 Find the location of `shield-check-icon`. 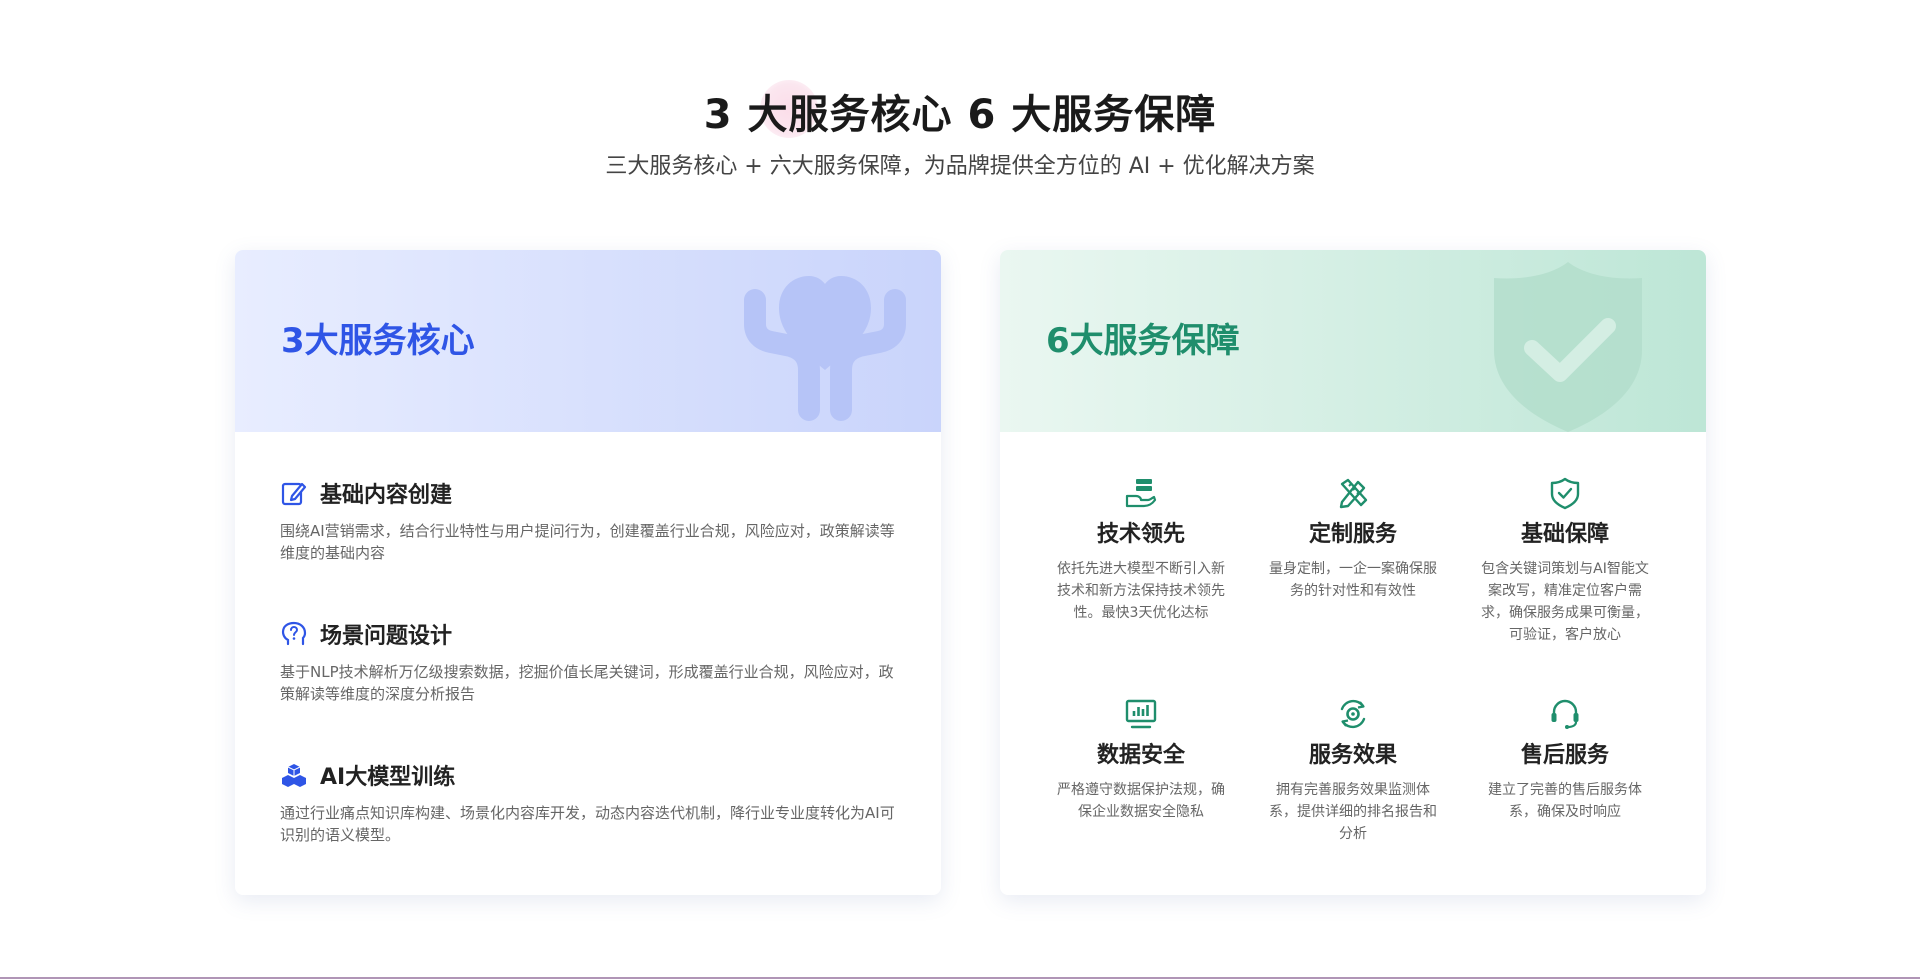

shield-check-icon is located at coordinates (1568, 347).